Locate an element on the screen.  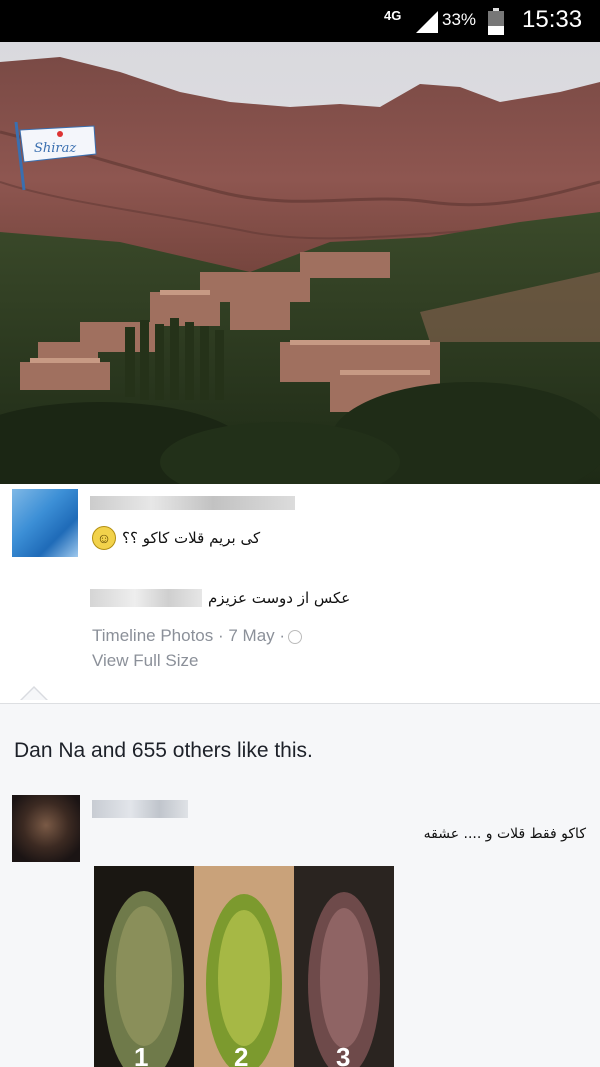
divider-arrow-inner is located at coordinates (34, 694).